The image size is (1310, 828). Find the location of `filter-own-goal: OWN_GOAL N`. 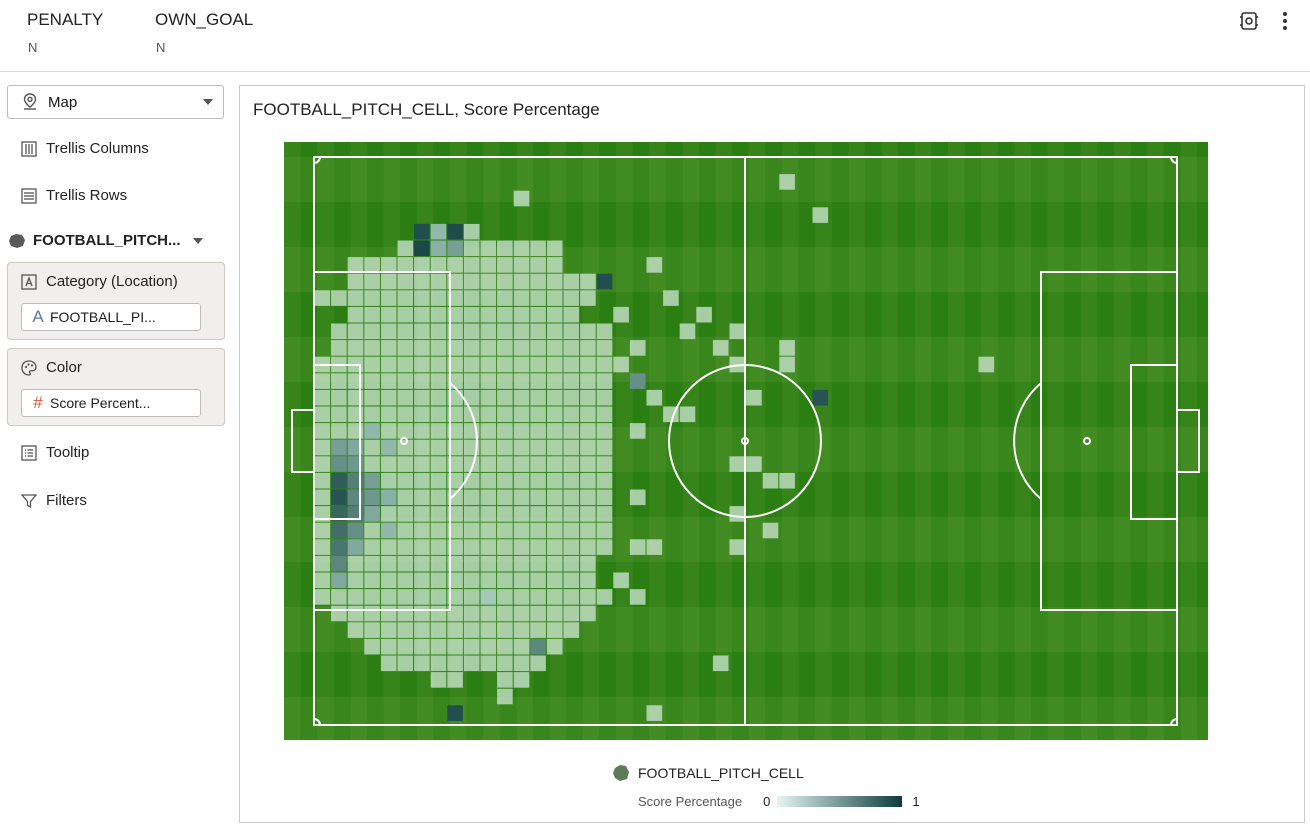

filter-own-goal: OWN_GOAL N is located at coordinates (204, 32).